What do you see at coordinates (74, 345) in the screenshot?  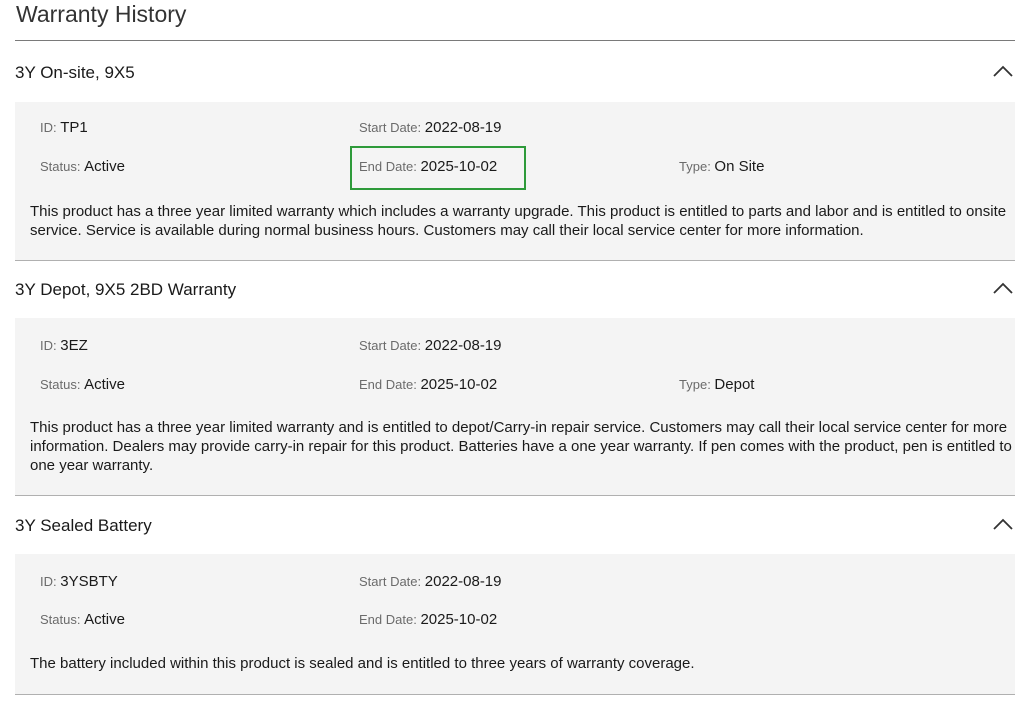 I see `id-value: 3EZ` at bounding box center [74, 345].